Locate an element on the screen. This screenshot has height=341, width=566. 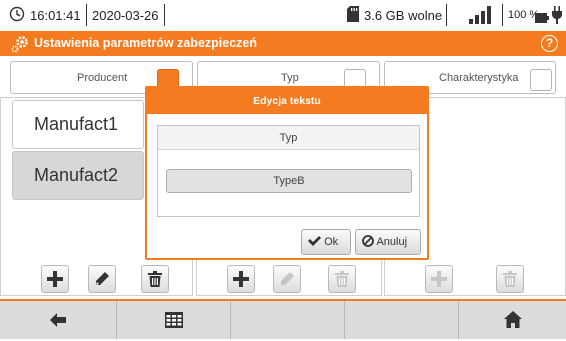
ok-button: Ok is located at coordinates (326, 242).